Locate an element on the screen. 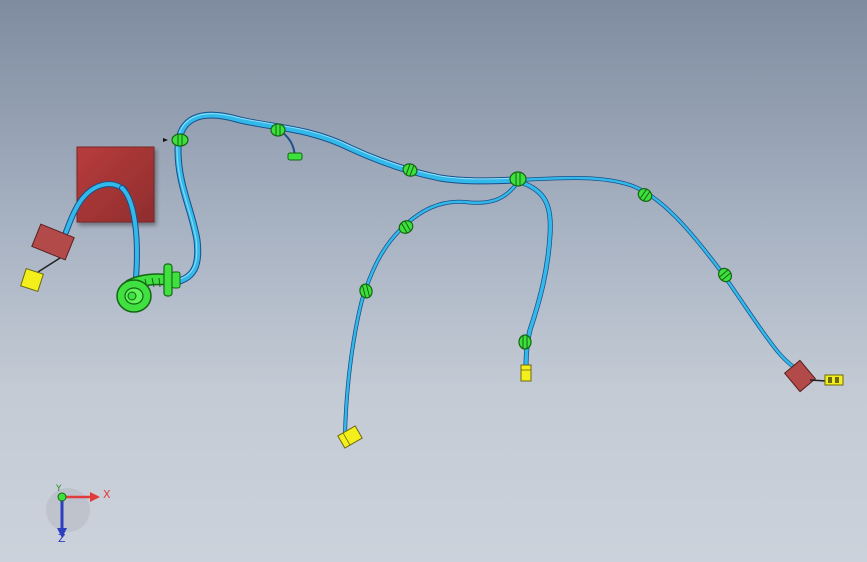 The width and height of the screenshot is (867, 562). wire-main-trunk is located at coordinates (344, 199).